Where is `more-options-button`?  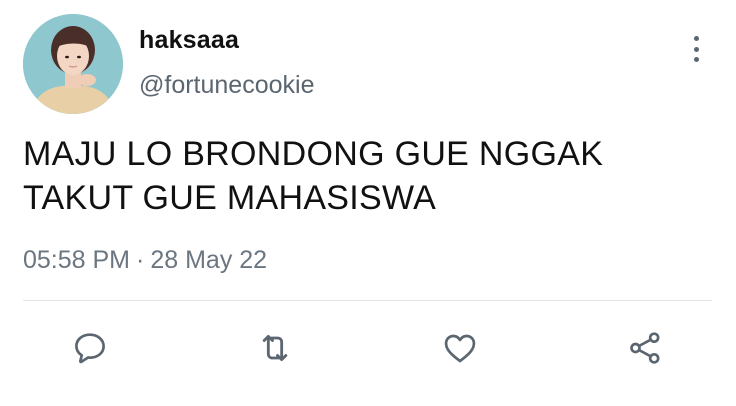 more-options-button is located at coordinates (696, 49).